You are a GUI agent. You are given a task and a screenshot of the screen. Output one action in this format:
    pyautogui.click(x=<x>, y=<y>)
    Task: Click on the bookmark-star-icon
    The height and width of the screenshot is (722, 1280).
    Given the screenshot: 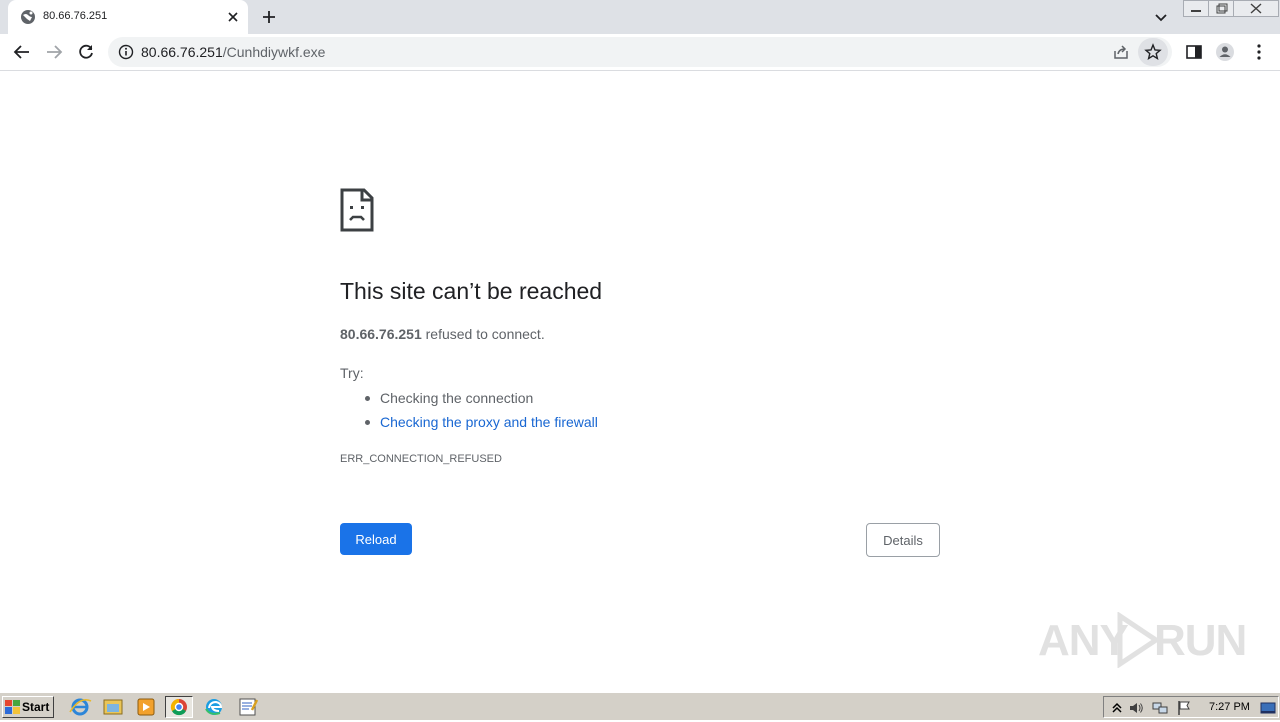 What is the action you would take?
    pyautogui.click(x=1153, y=52)
    